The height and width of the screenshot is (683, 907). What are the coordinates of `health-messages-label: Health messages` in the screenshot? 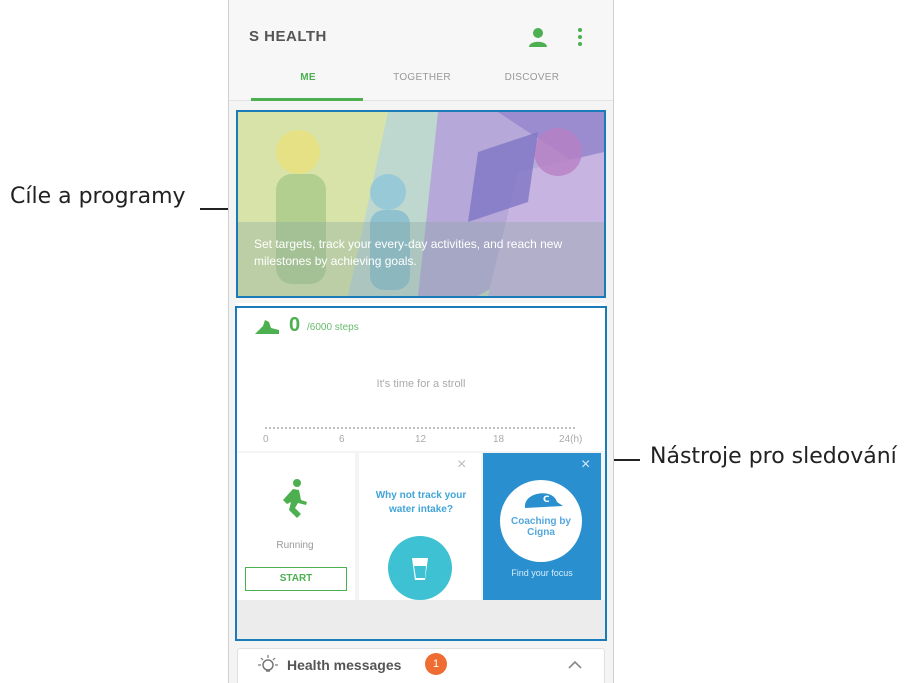 It's located at (344, 665).